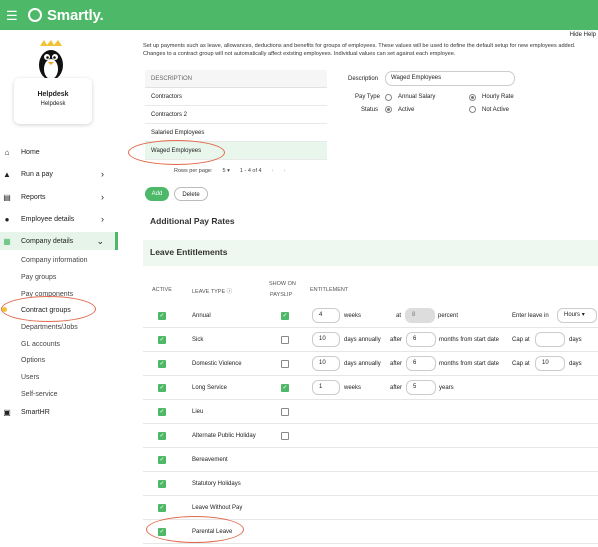  What do you see at coordinates (7, 197) in the screenshot?
I see `report-icon: ▤` at bounding box center [7, 197].